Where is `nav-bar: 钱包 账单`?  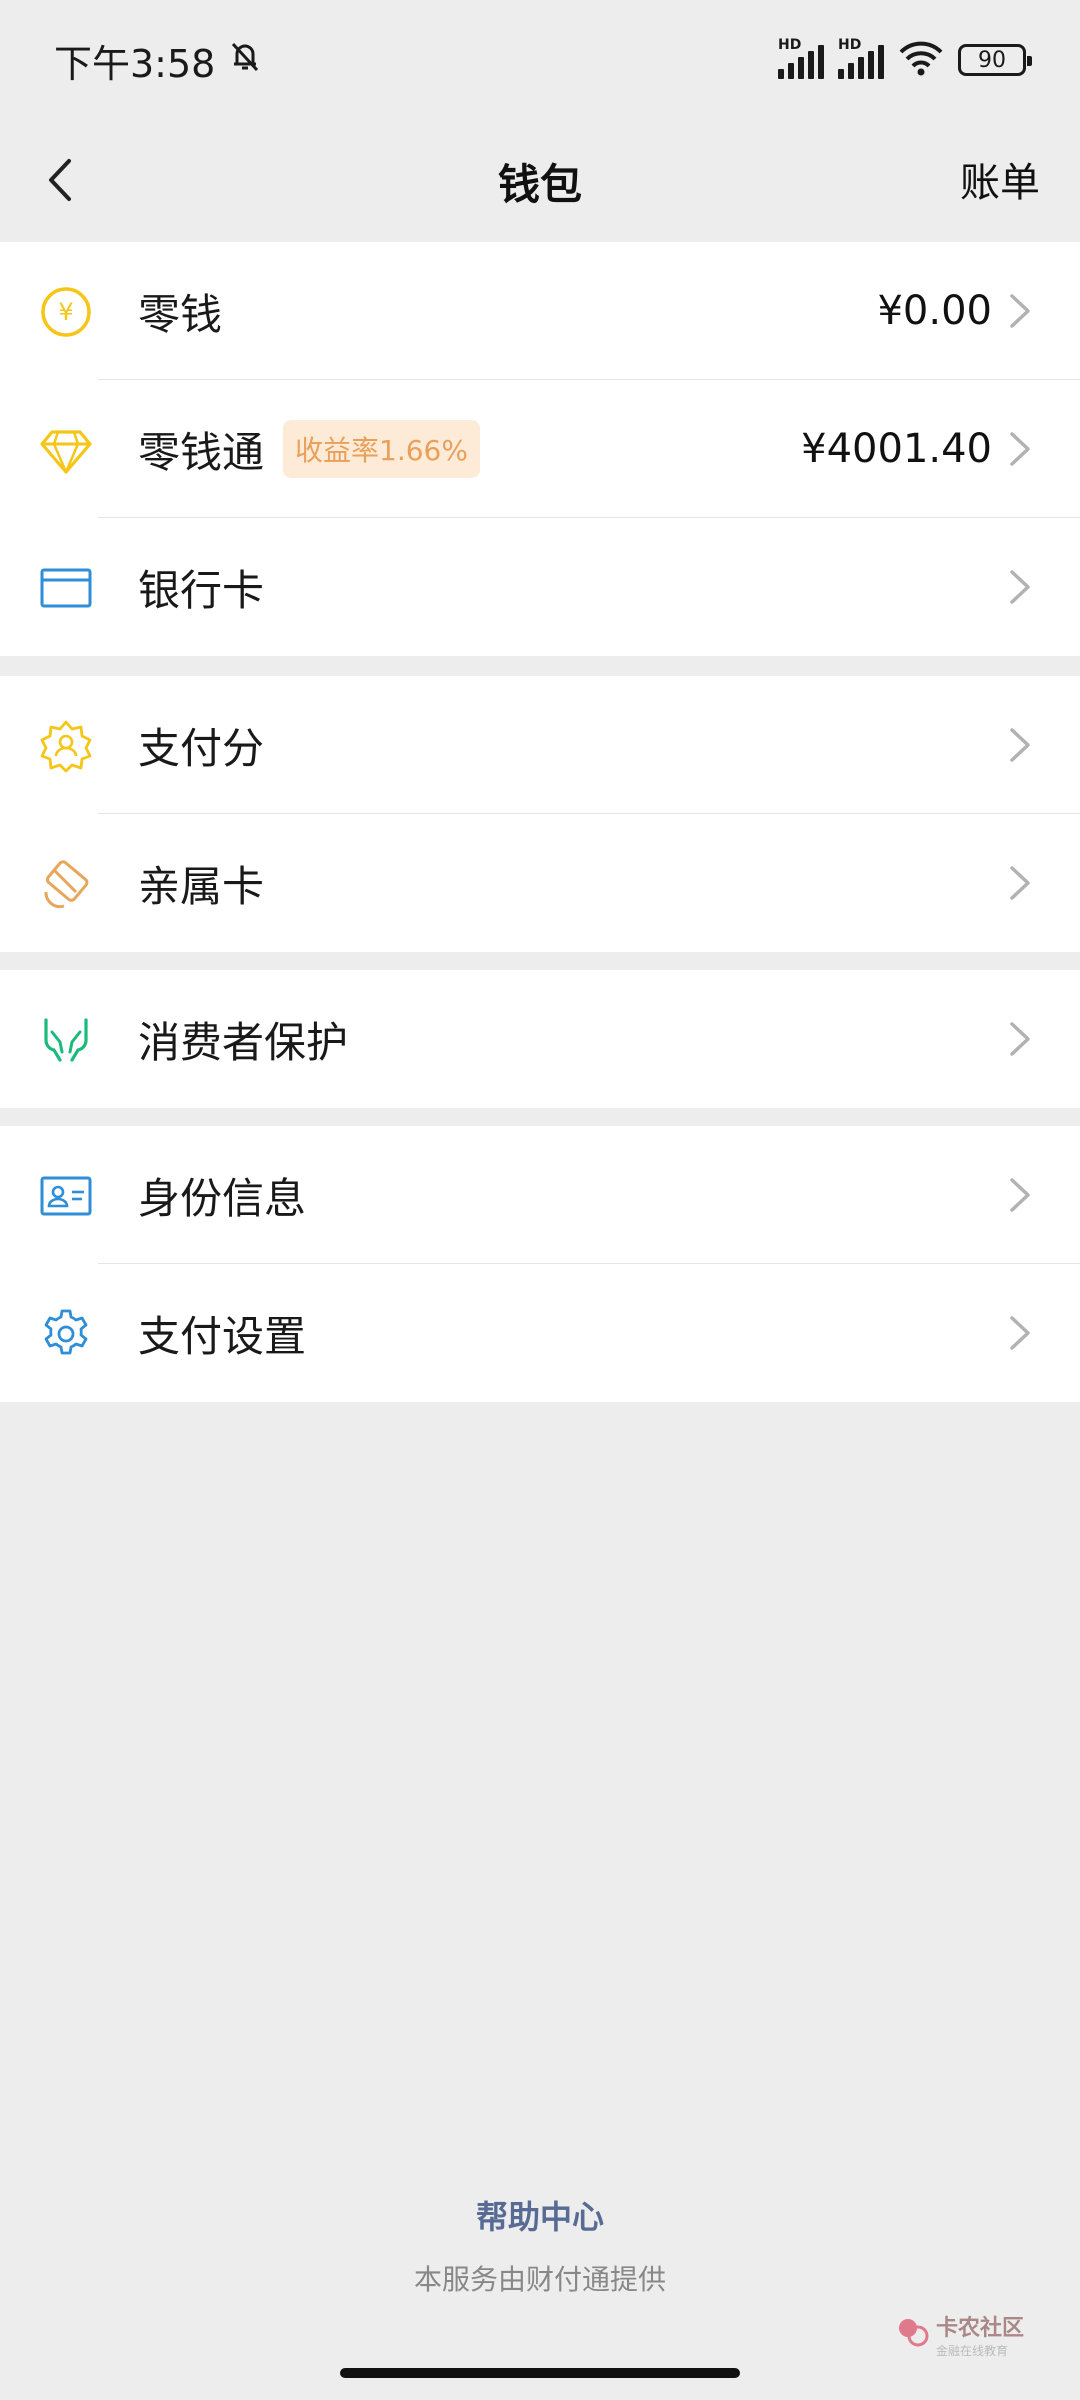
nav-bar: 钱包 账单 is located at coordinates (540, 181).